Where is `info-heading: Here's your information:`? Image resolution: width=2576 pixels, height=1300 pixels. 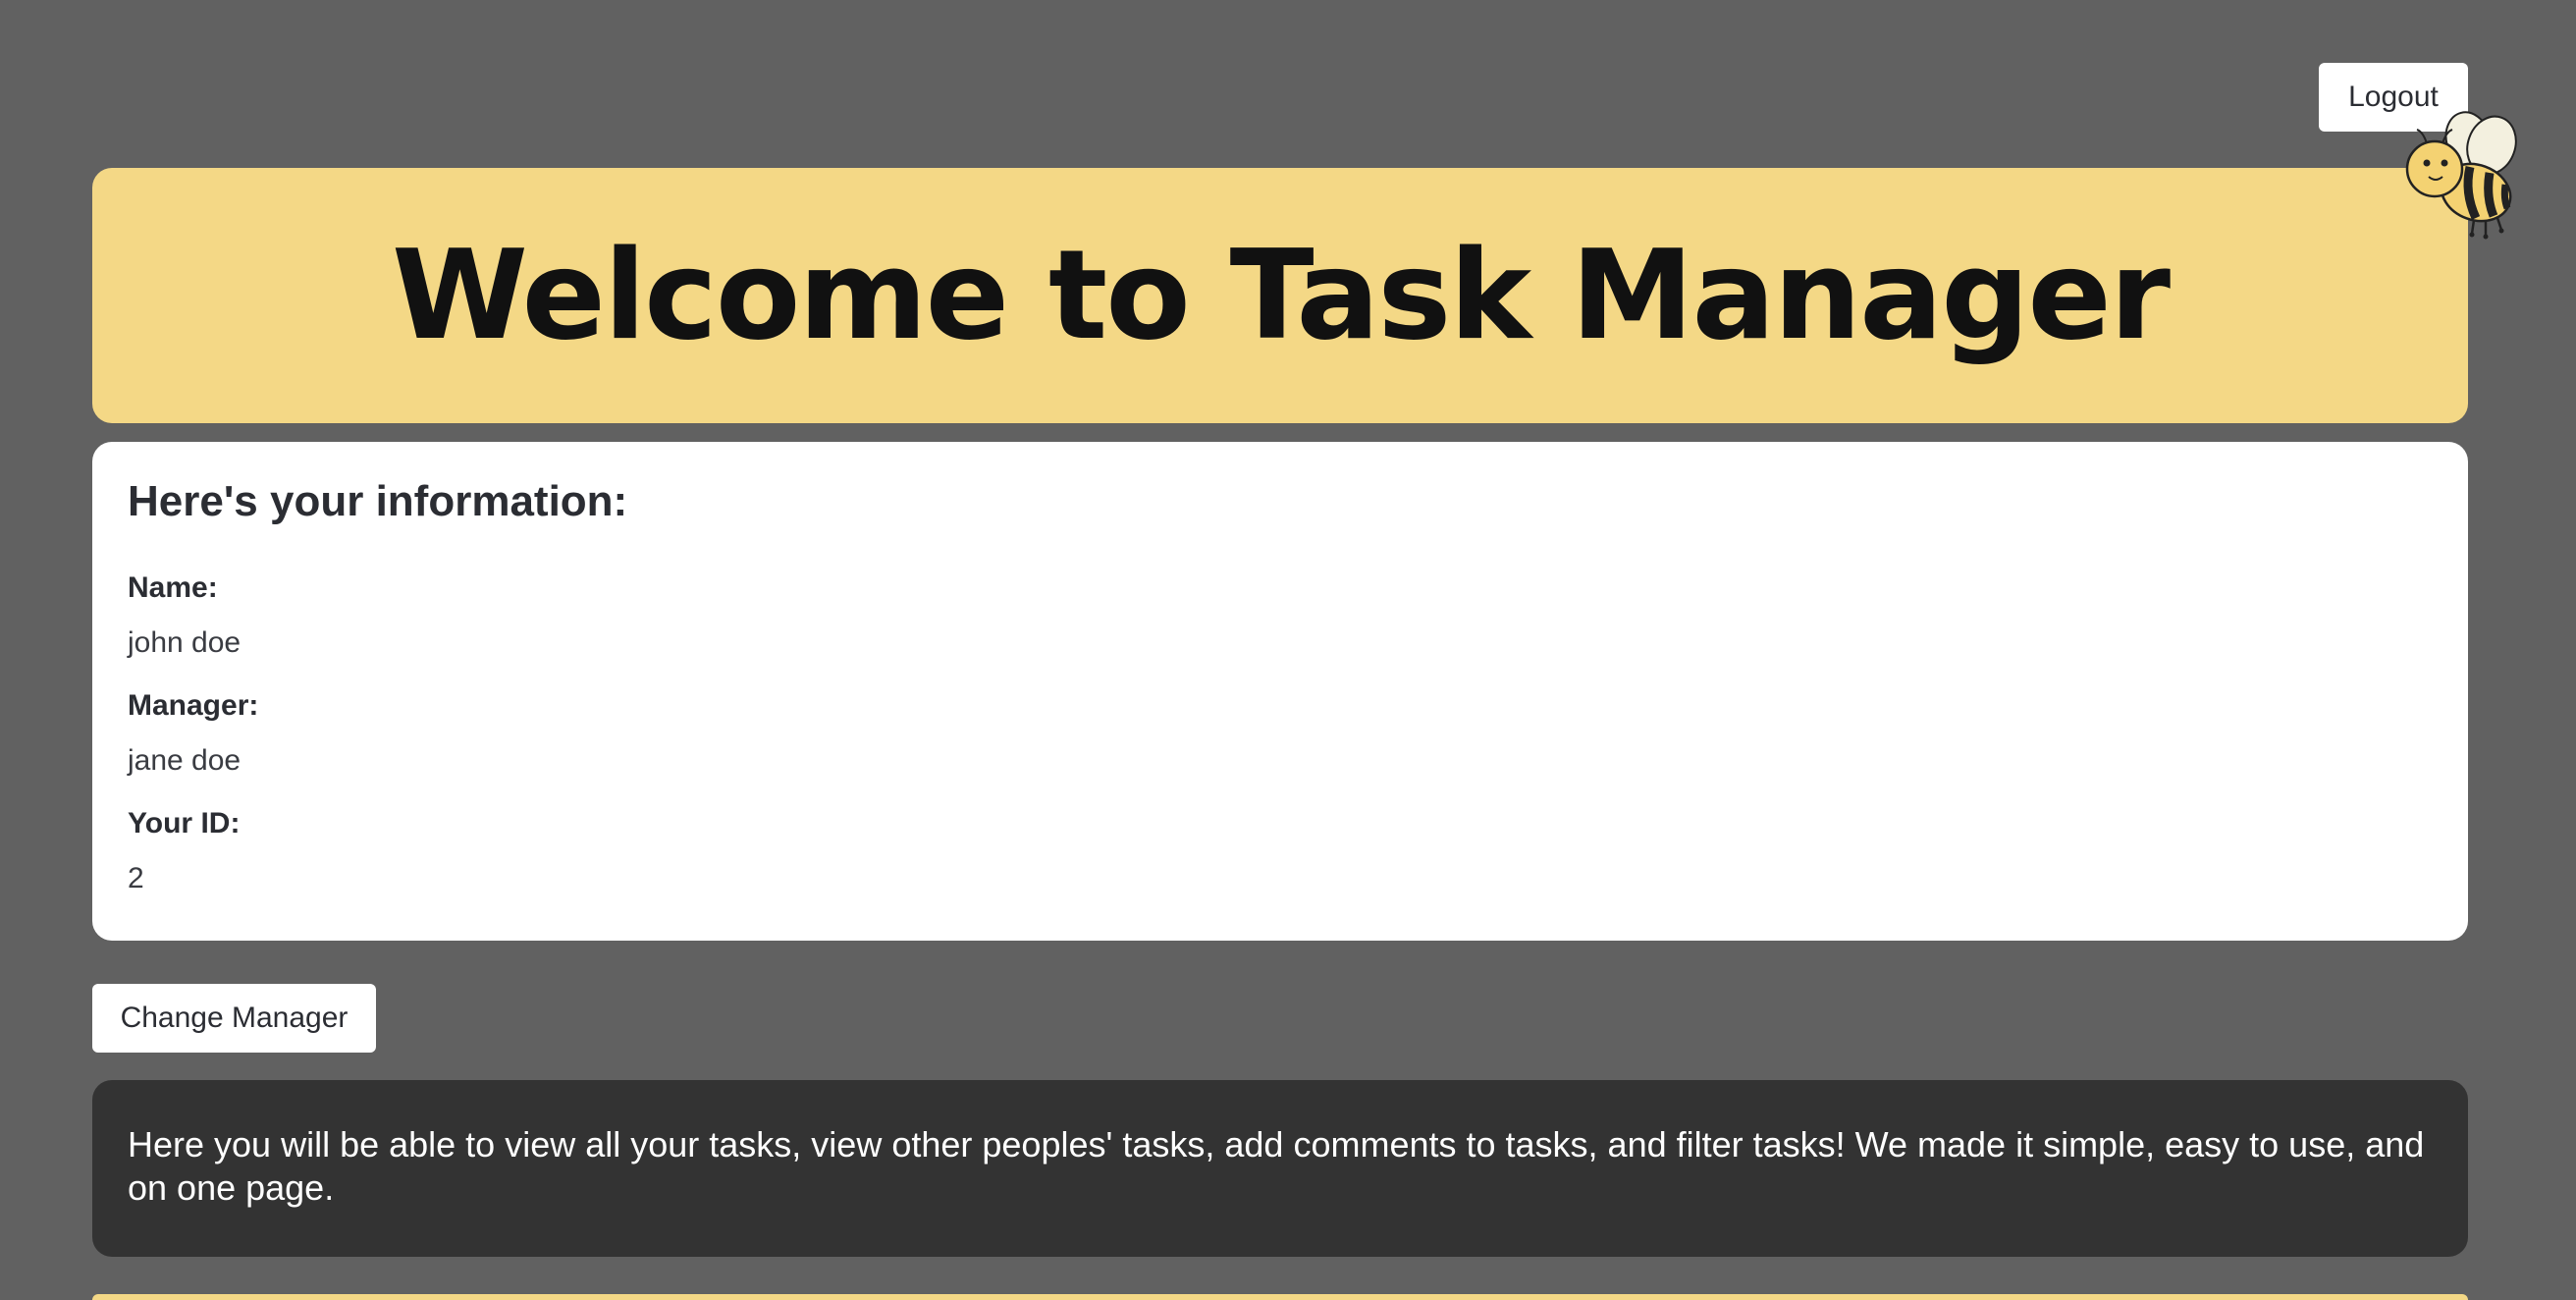
info-heading: Here's your information: is located at coordinates (378, 501).